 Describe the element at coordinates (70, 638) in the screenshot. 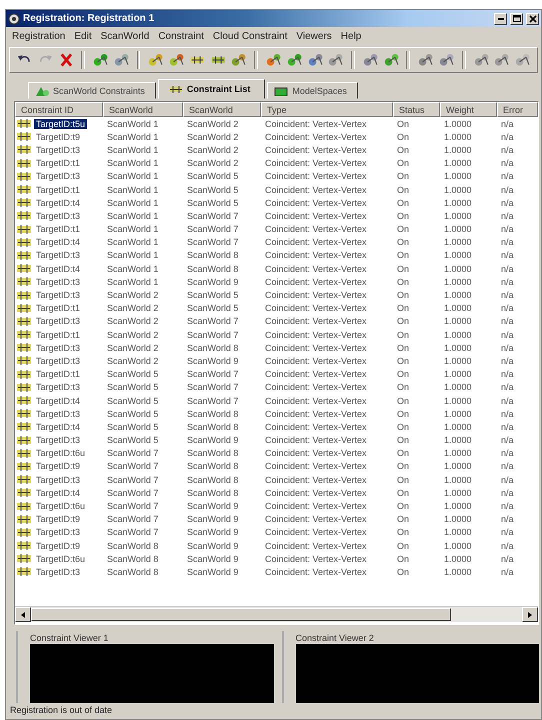

I see `viewer-title: Constraint Viewer 1` at that location.